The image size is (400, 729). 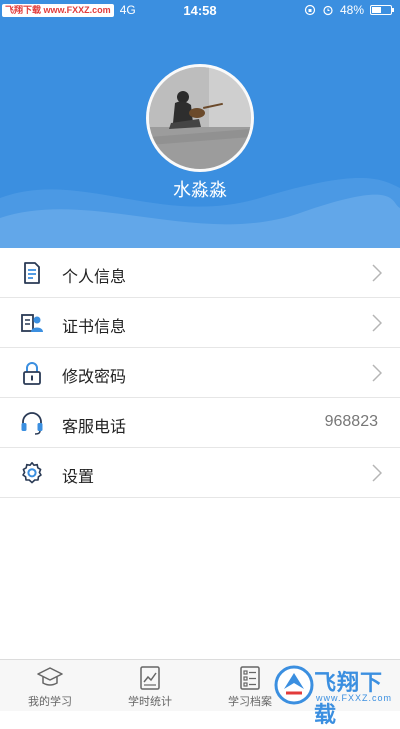 I want to click on menu-item-certificate-info: 证书信息, so click(x=200, y=323).